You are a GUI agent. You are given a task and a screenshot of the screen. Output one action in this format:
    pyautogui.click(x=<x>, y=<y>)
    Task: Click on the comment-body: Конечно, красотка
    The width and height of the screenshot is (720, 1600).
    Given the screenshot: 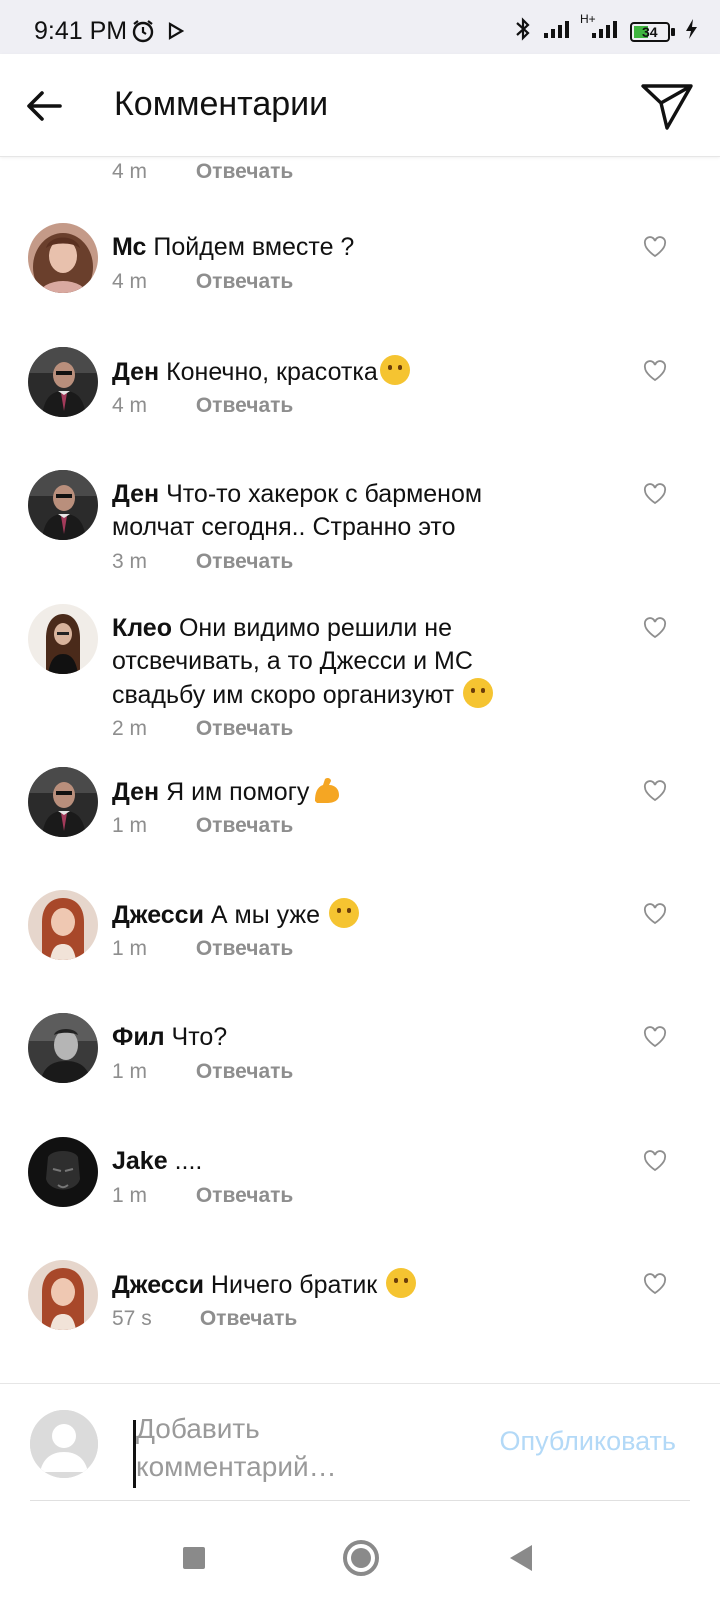 What is the action you would take?
    pyautogui.click(x=272, y=372)
    